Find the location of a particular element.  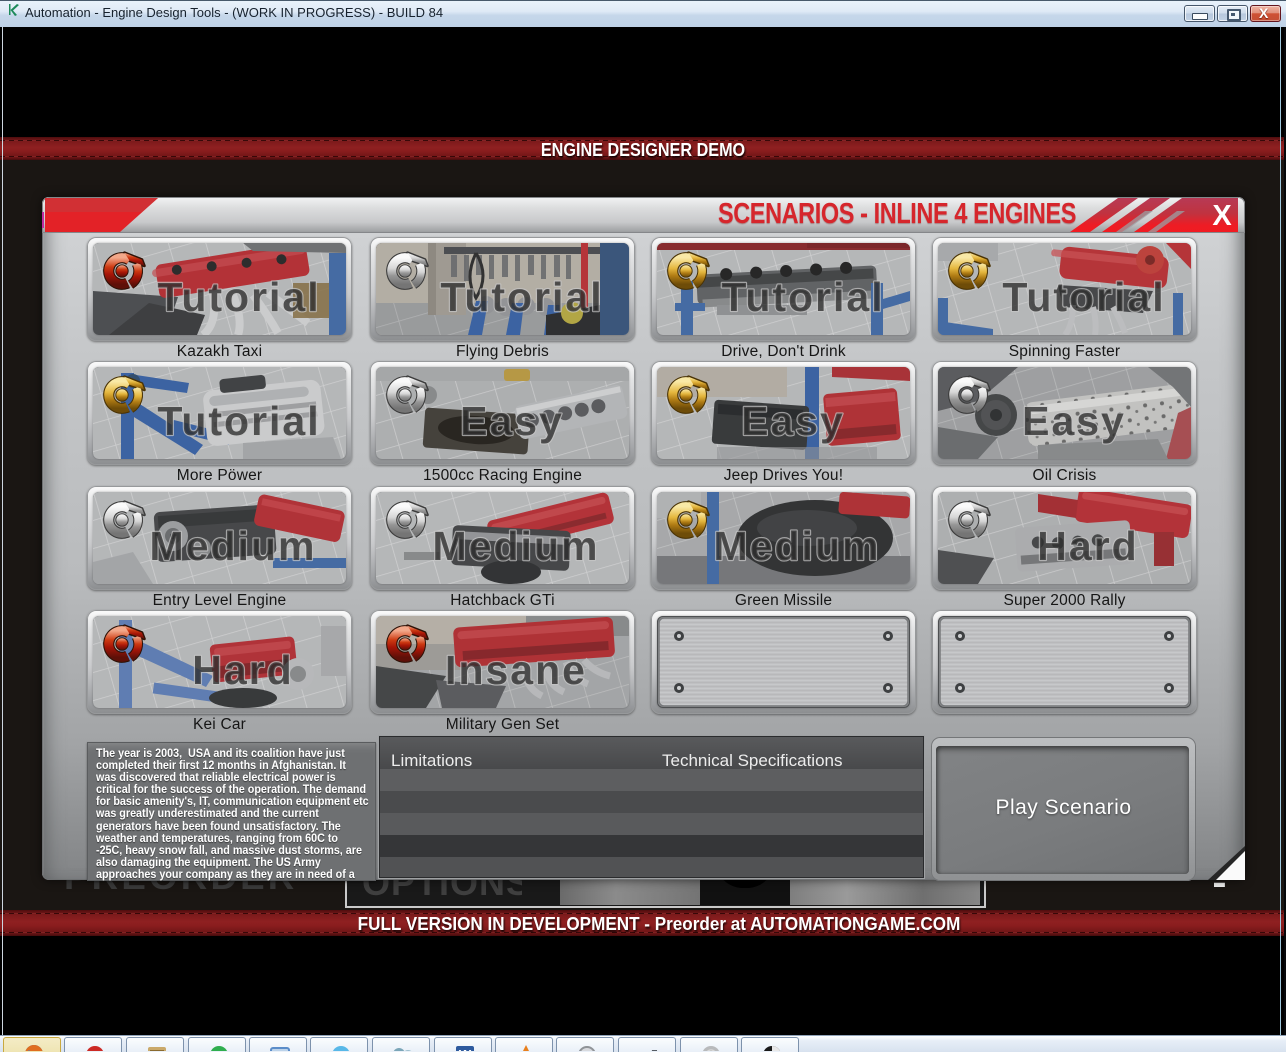

svg-text: X is located at coordinates (1222, 216).